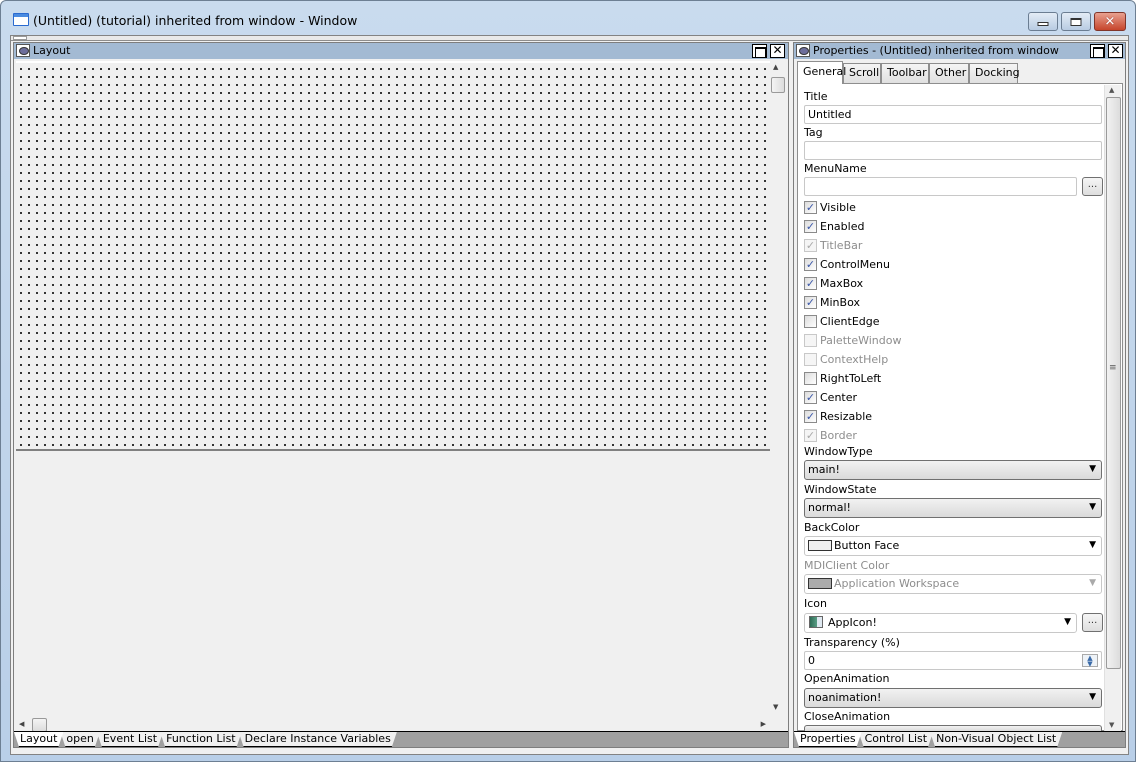  I want to click on tab-declare-instance-variables: Declare Instance Variables, so click(318, 739).